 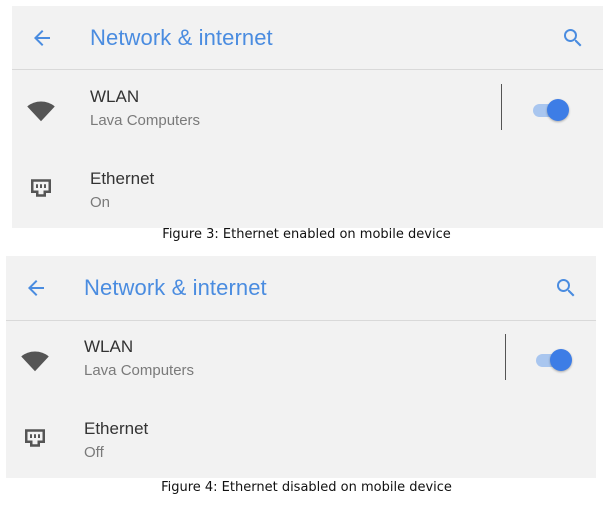 I want to click on ethernet-setting-row: Ethernet Off, so click(x=301, y=440).